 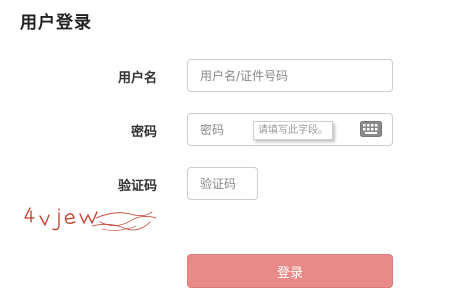 I want to click on page-title: 用户登录, so click(x=56, y=23).